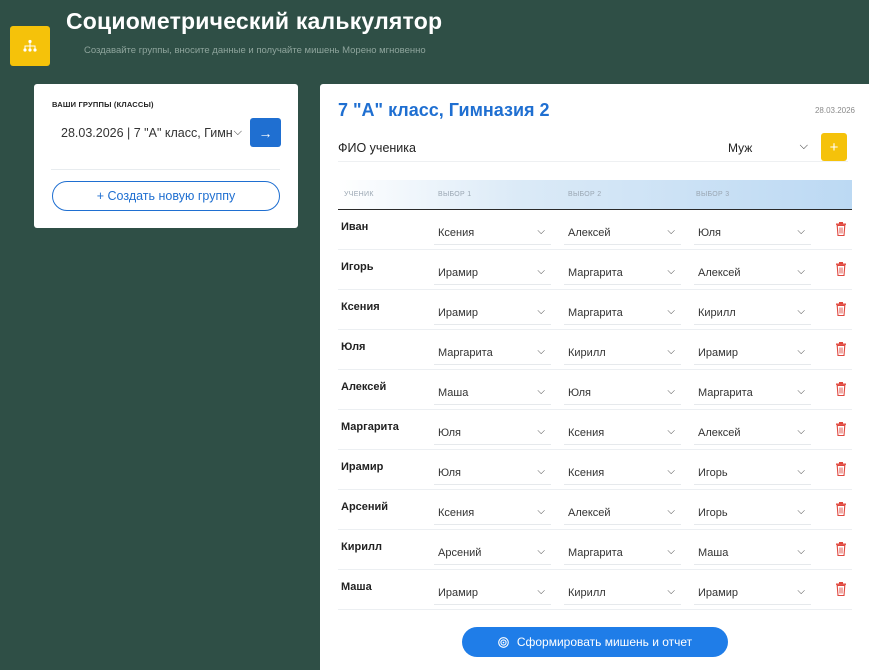  Describe the element at coordinates (622, 393) in the screenshot. I see `choice-2-select: Юля ⌵` at that location.